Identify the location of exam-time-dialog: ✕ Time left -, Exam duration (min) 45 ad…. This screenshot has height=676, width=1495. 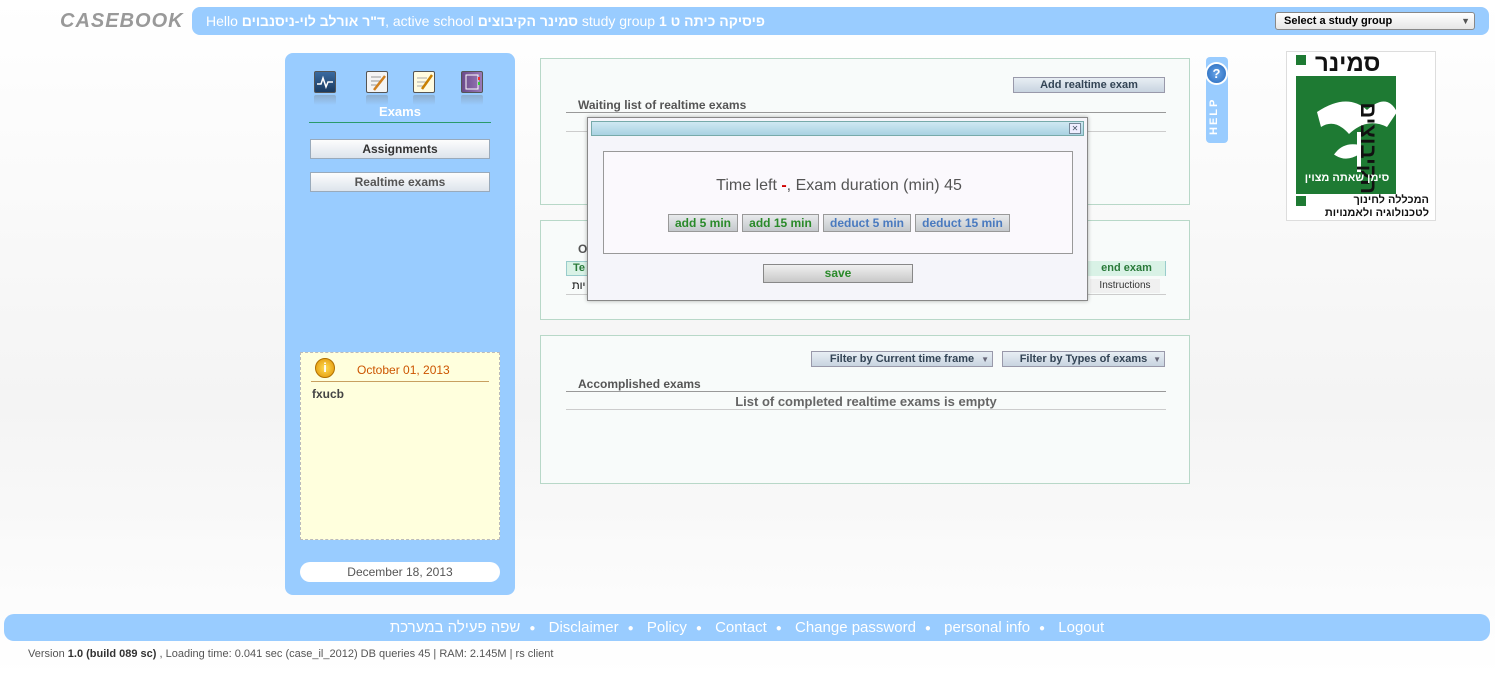
(837, 209).